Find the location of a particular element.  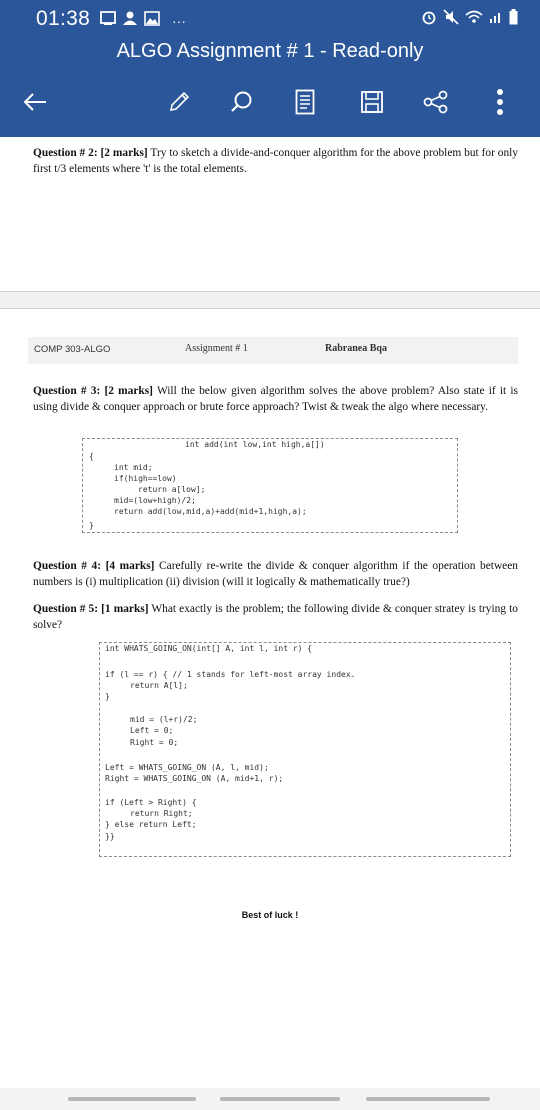

code-line: return Right; is located at coordinates (161, 813).